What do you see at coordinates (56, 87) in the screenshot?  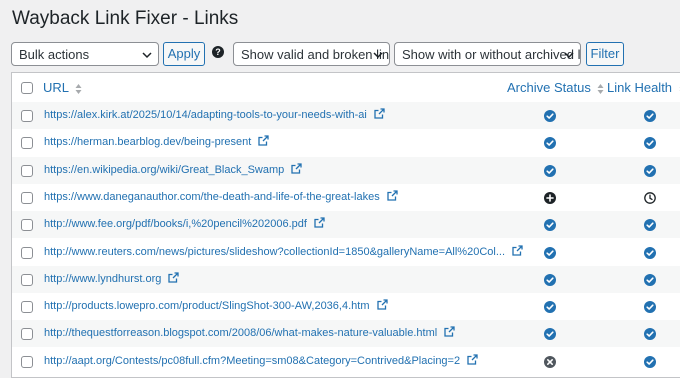 I see `column-header-url-label: URL` at bounding box center [56, 87].